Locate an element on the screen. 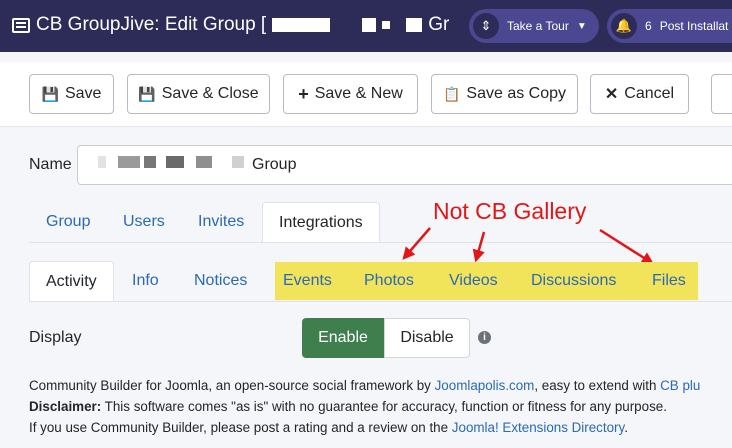 The width and height of the screenshot is (732, 448). cb-plugins-link: CB plu is located at coordinates (680, 385).